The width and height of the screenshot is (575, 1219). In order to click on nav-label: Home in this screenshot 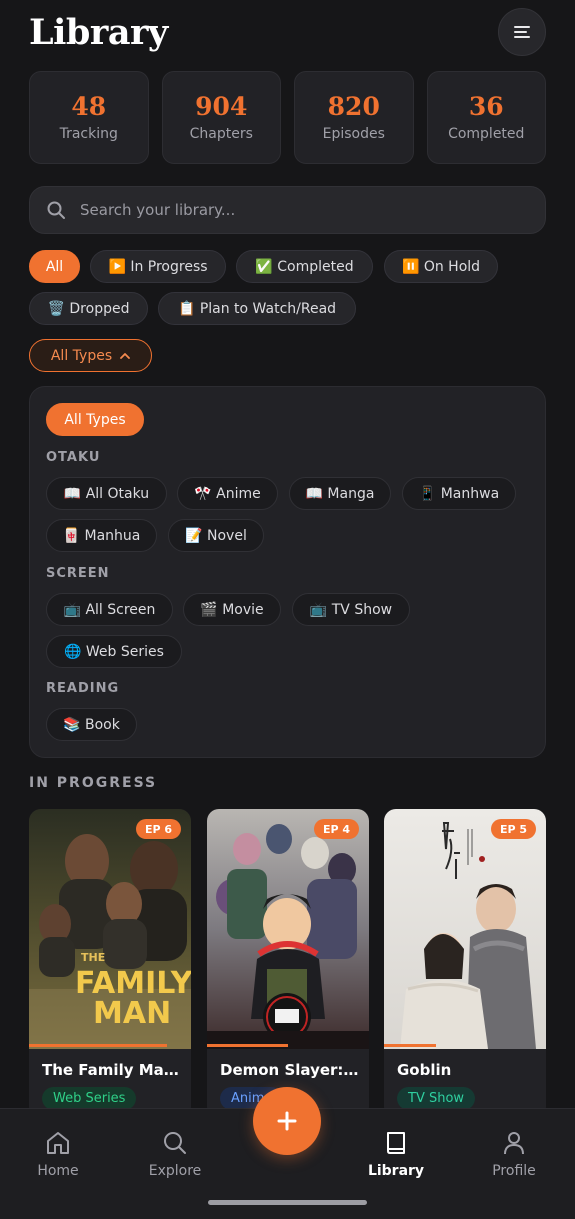, I will do `click(58, 1171)`.